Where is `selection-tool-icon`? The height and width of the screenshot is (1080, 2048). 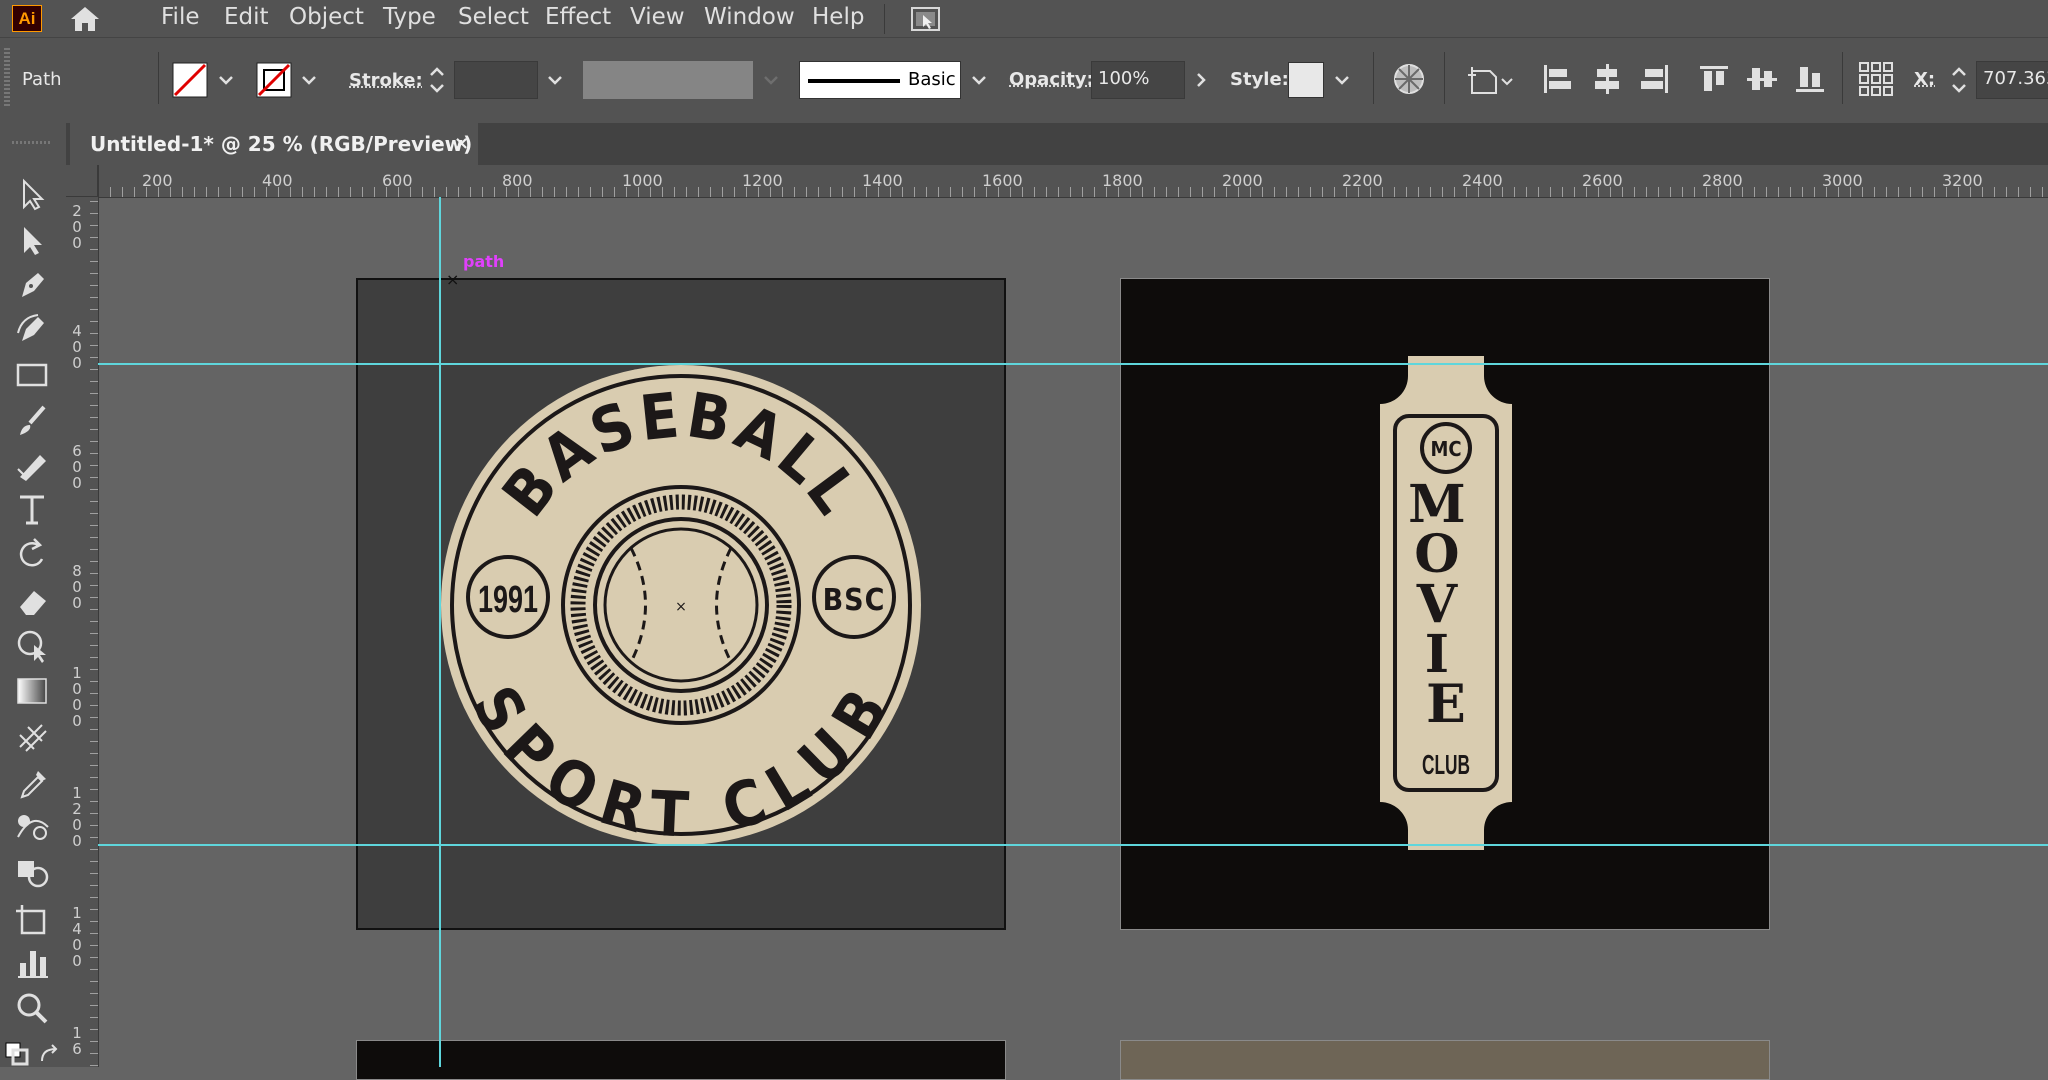 selection-tool-icon is located at coordinates (33, 195).